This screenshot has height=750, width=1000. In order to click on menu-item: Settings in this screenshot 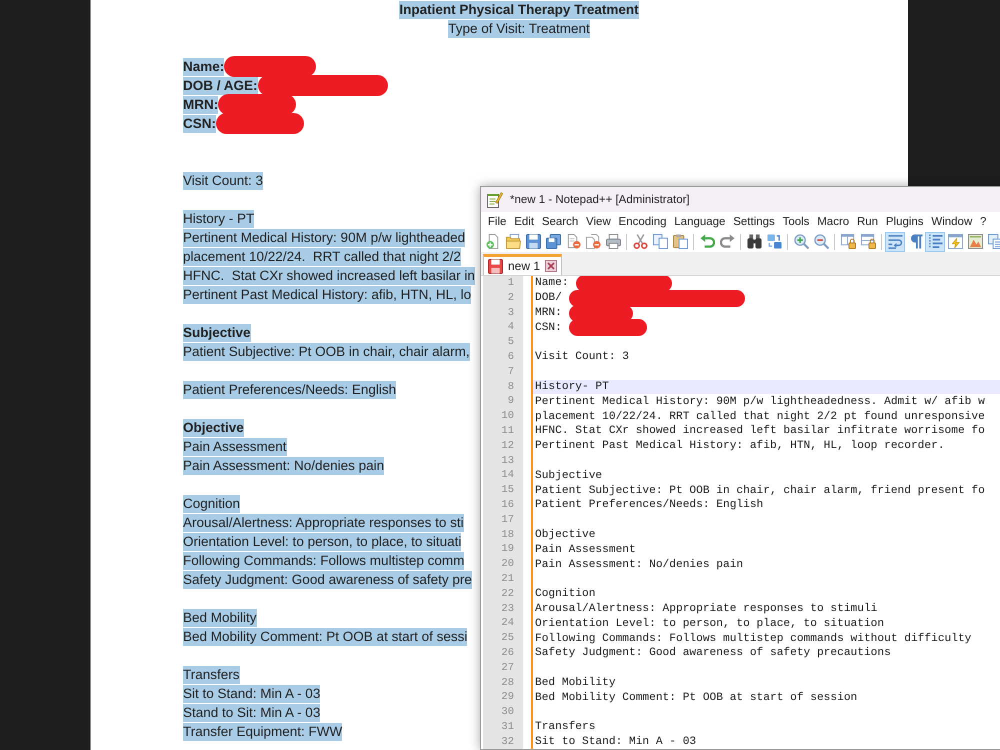, I will do `click(754, 222)`.